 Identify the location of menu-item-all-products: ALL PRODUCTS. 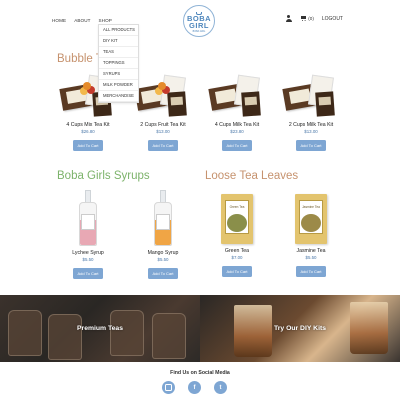
(118, 30).